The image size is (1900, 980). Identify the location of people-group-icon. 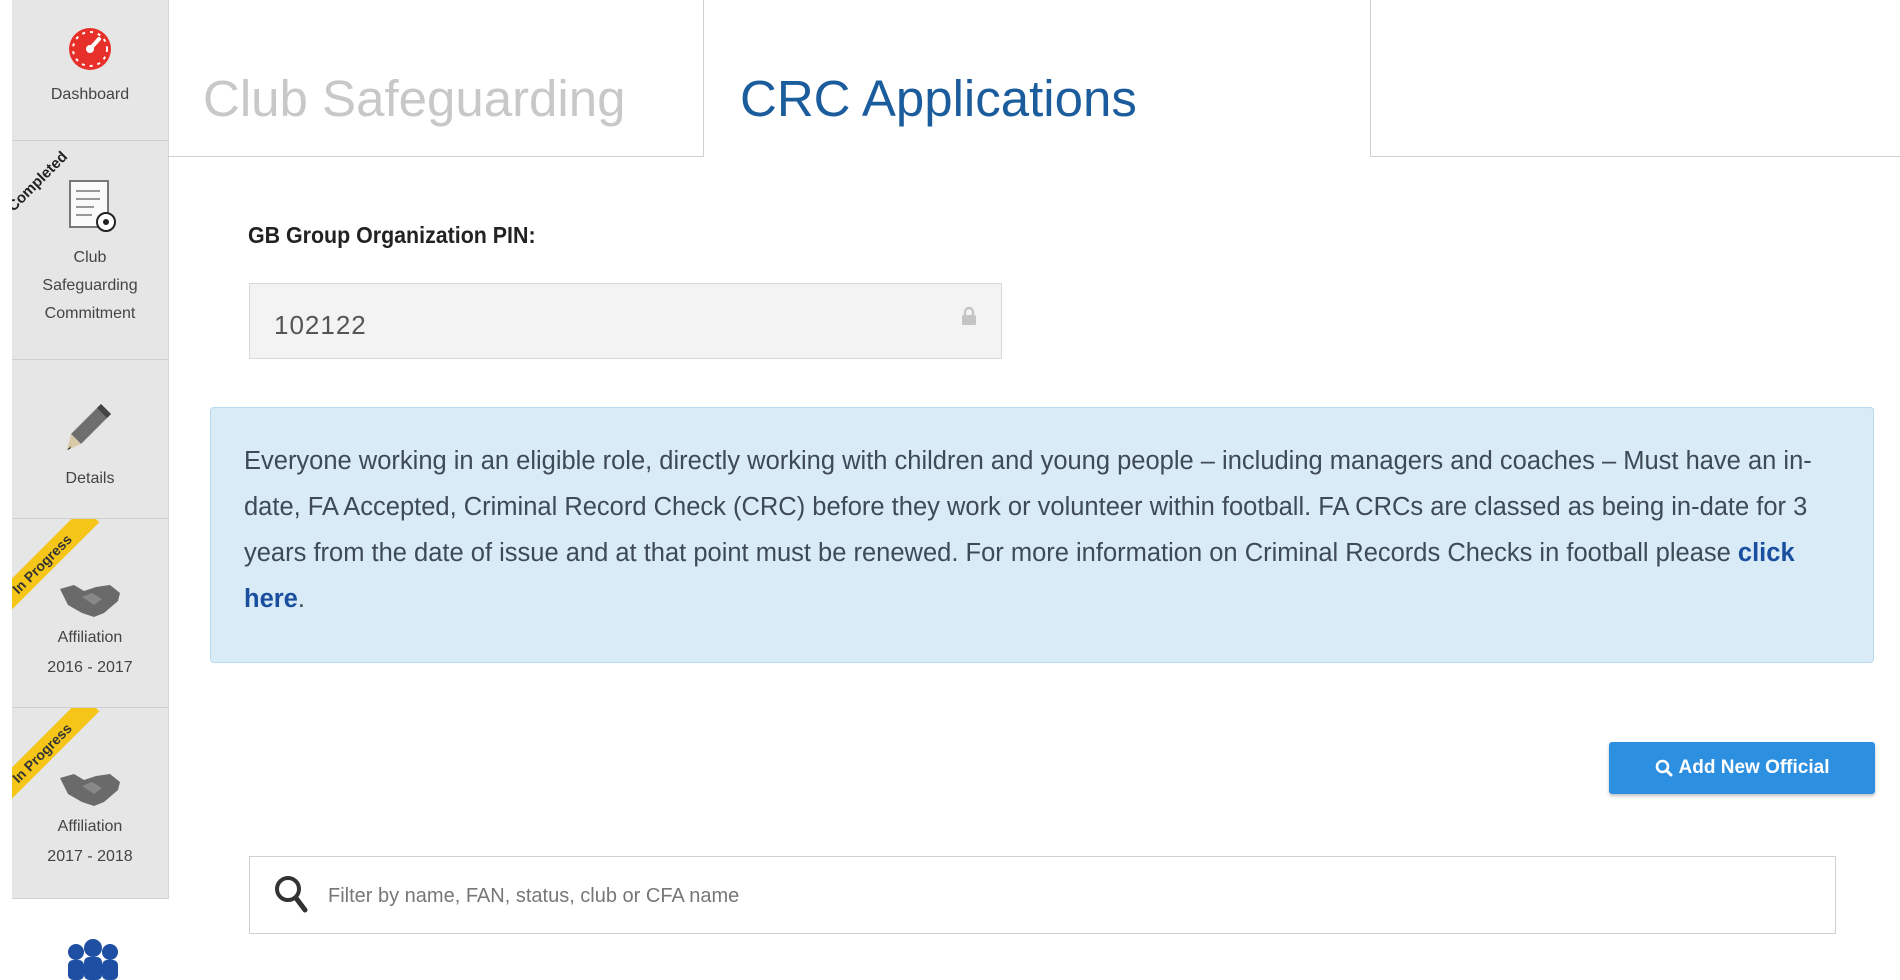
(93, 959).